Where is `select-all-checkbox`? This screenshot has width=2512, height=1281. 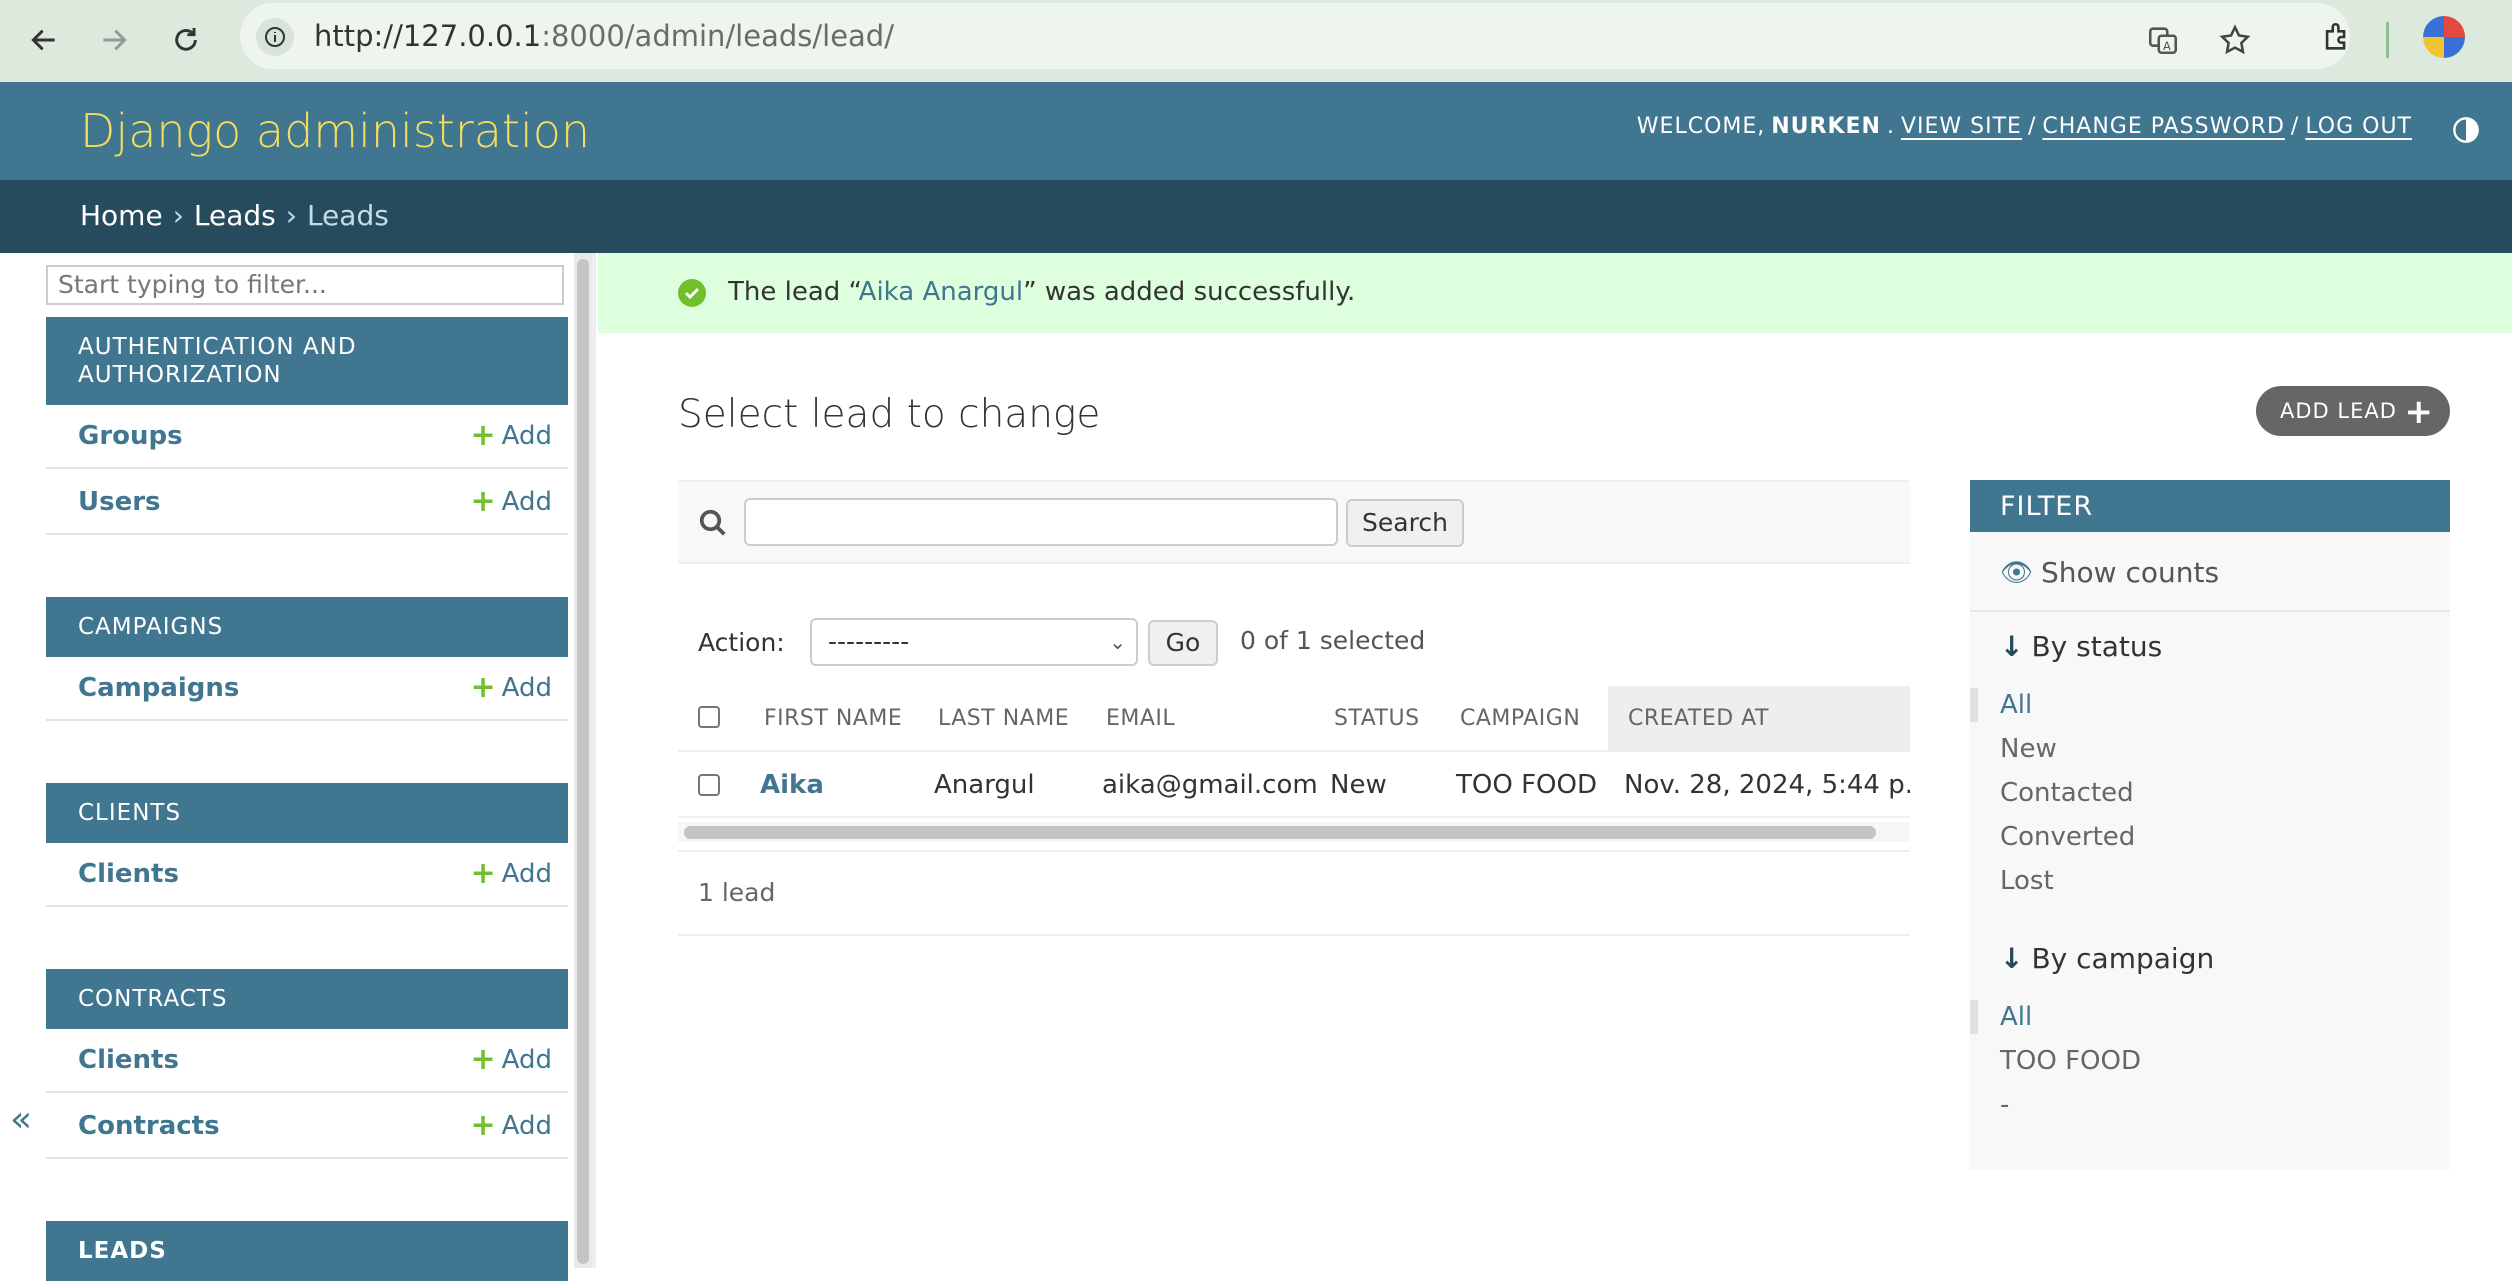 select-all-checkbox is located at coordinates (709, 717).